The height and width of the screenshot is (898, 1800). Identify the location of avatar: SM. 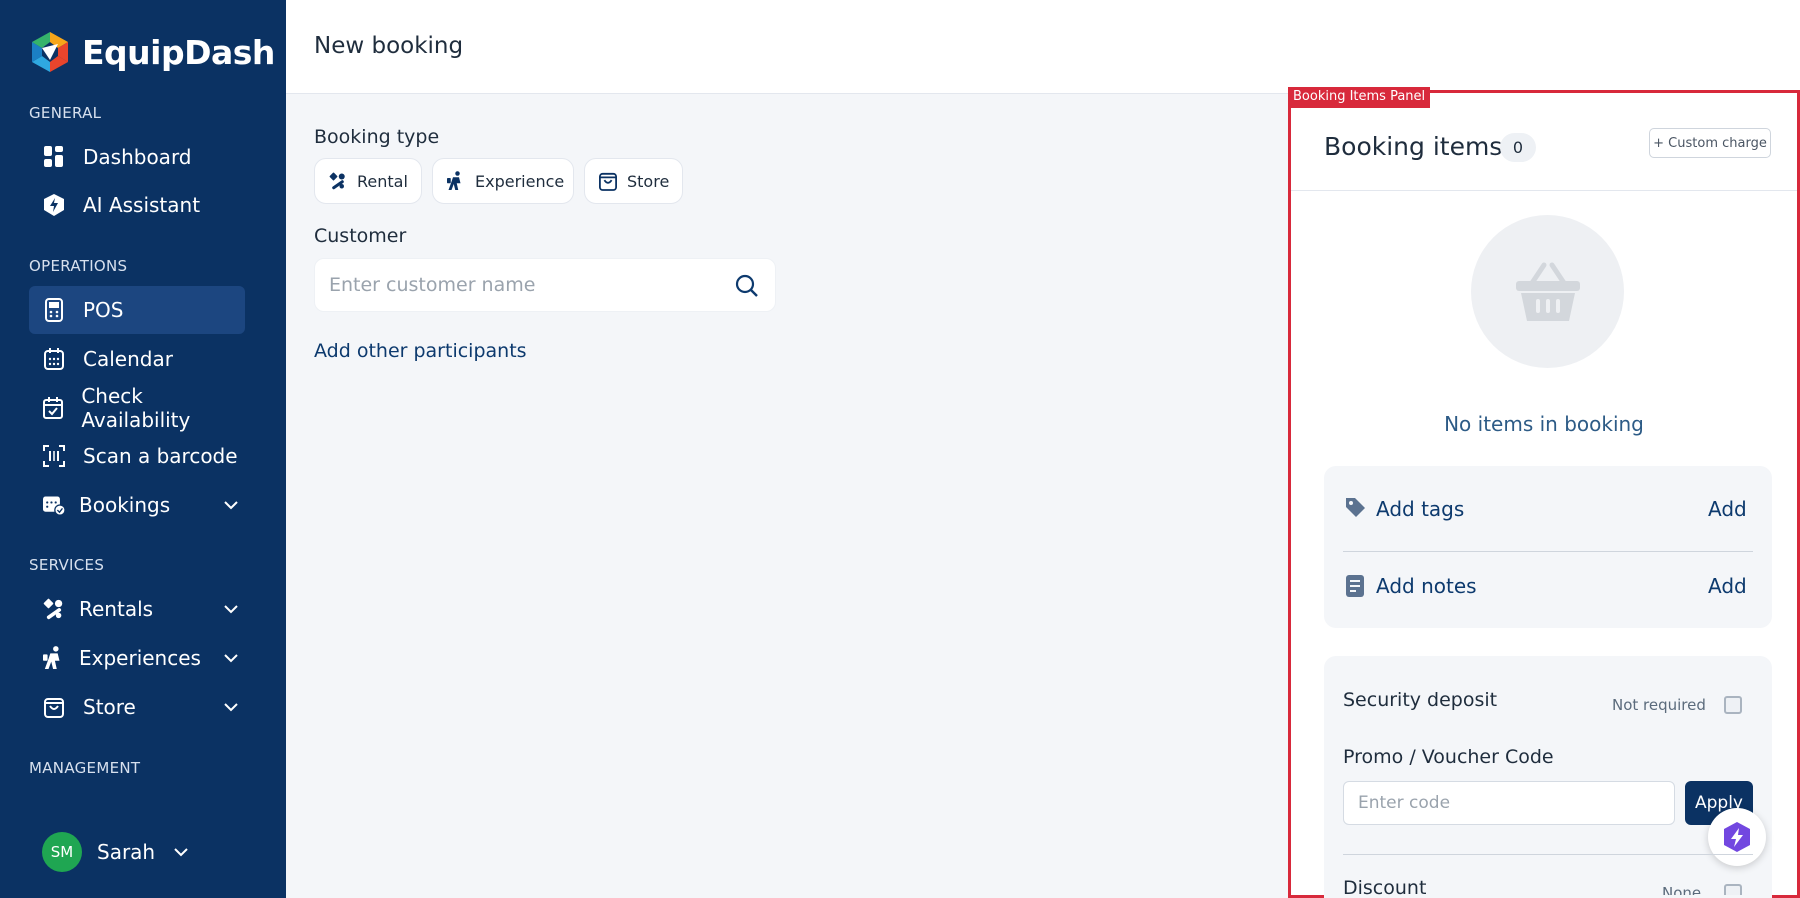
(62, 852).